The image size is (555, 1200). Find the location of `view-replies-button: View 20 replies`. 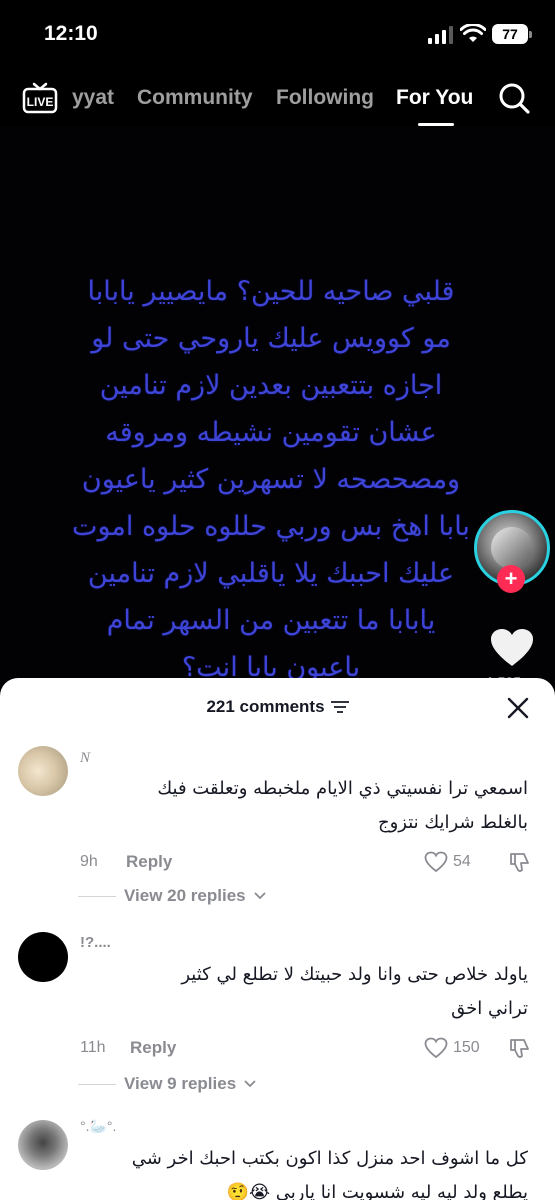

view-replies-button: View 20 replies is located at coordinates (172, 896).